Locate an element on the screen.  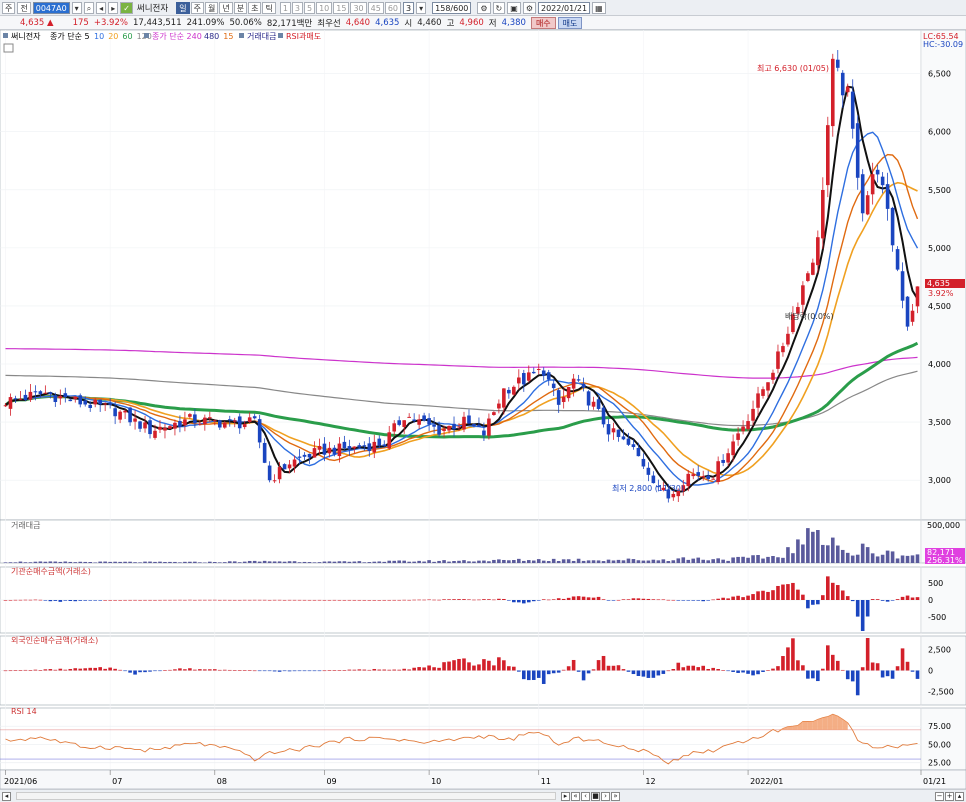
save-icon: ▣ is located at coordinates (514, 7).